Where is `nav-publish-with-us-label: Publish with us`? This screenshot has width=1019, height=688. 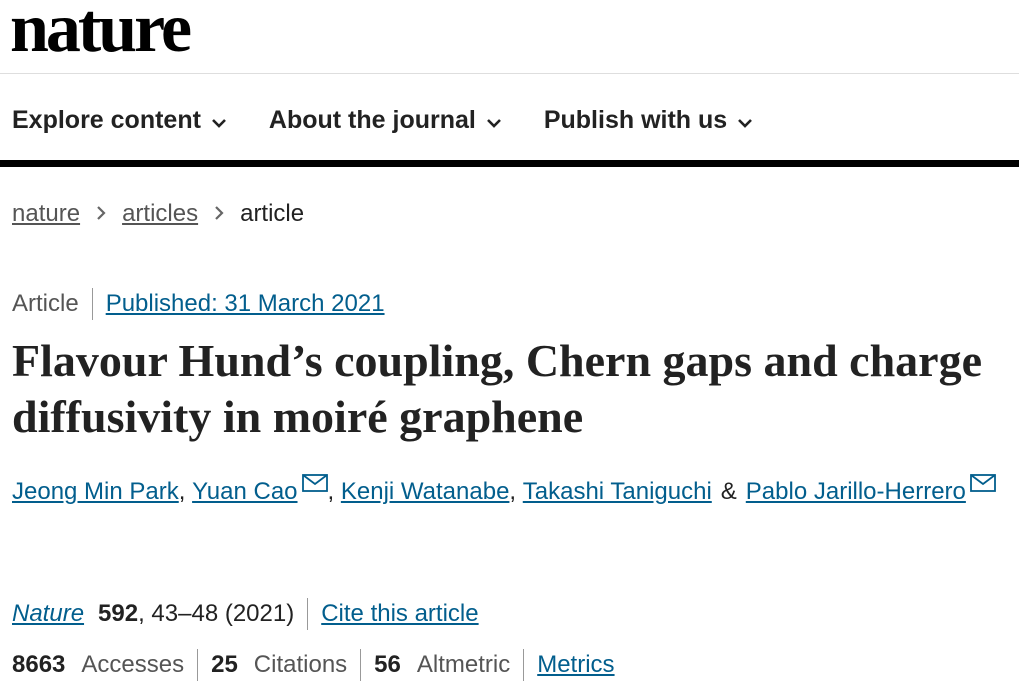 nav-publish-with-us-label: Publish with us is located at coordinates (635, 119).